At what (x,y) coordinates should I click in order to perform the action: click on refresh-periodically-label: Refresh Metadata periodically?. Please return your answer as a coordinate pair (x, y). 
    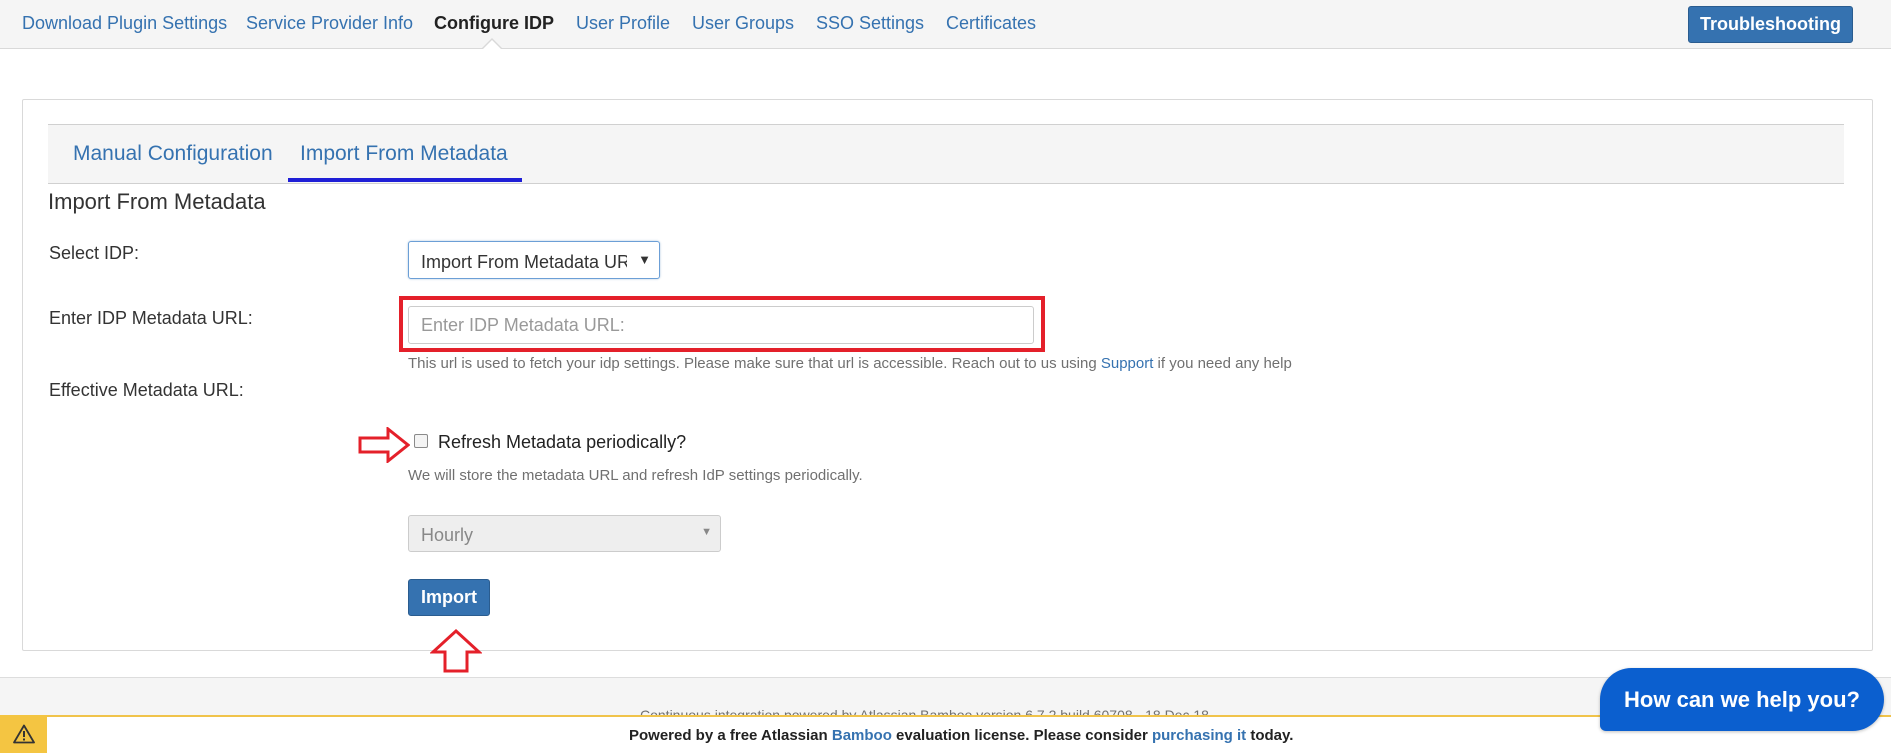
    Looking at the image, I should click on (562, 442).